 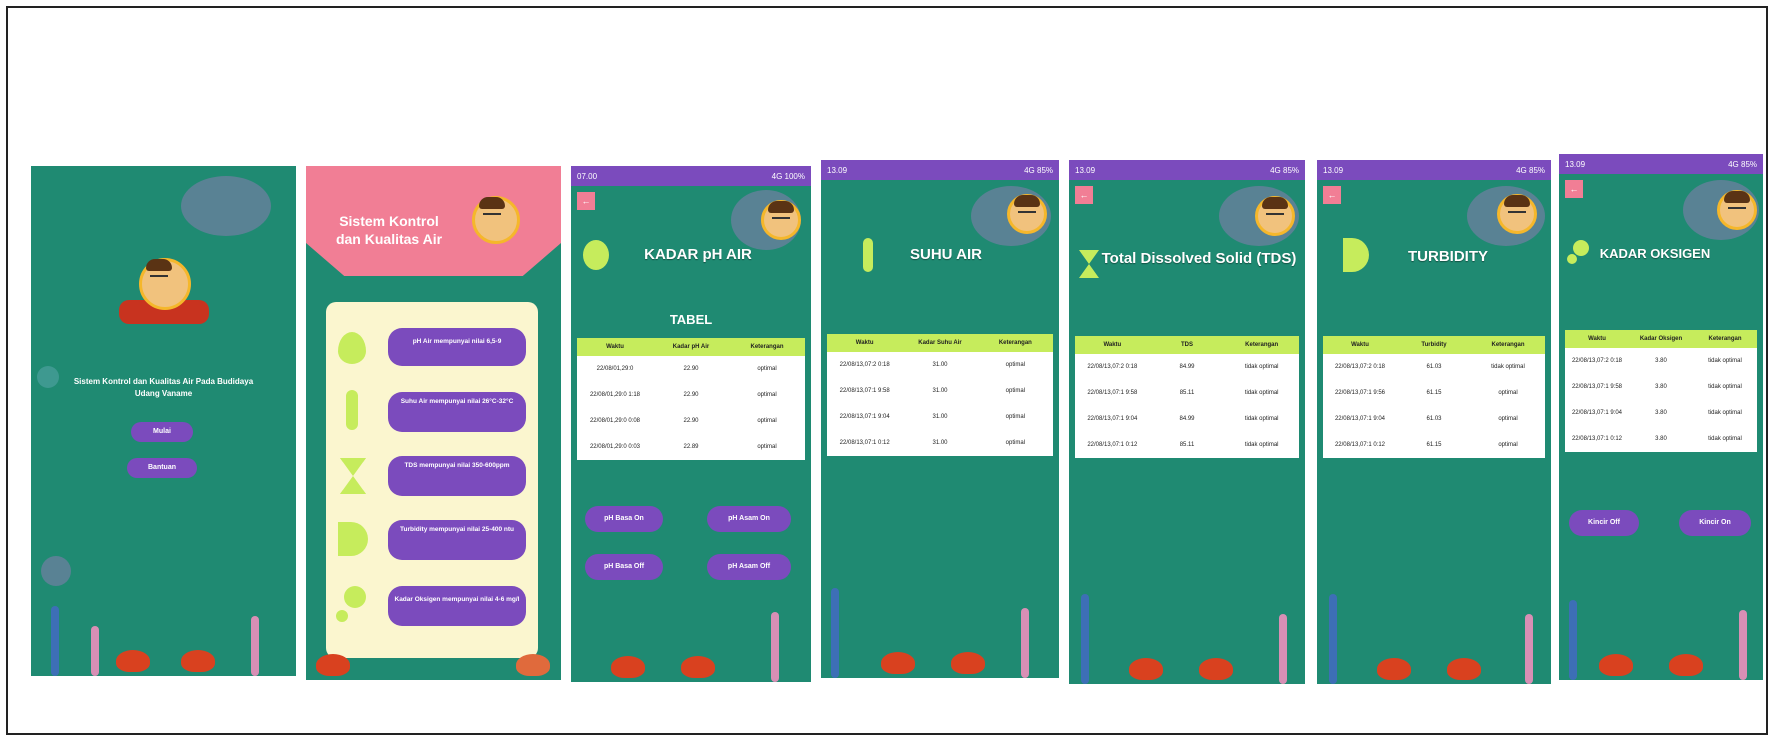 I want to click on menu-item-ph: pH Air mempunyai nilai 6,5-9, so click(x=431, y=348).